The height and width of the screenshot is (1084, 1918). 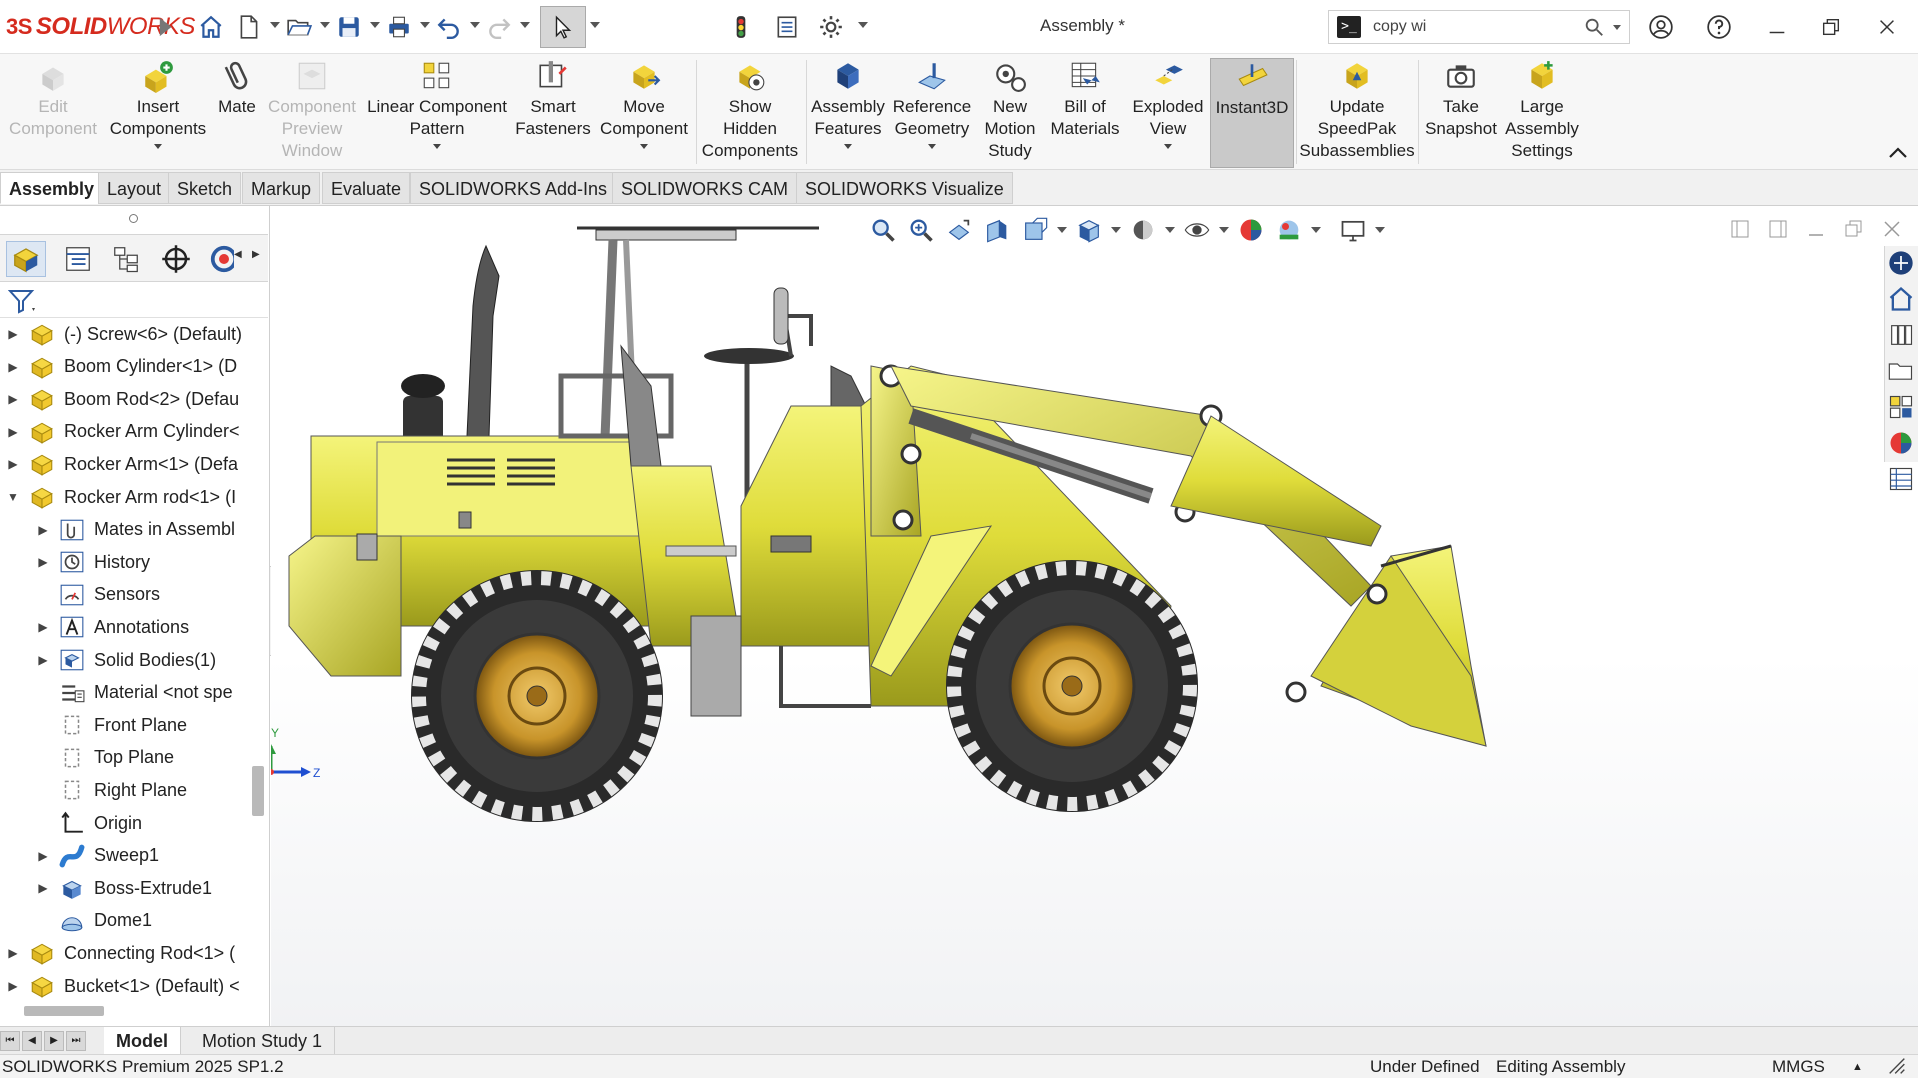 What do you see at coordinates (158, 113) in the screenshot?
I see `insert-components-button: Insert Components` at bounding box center [158, 113].